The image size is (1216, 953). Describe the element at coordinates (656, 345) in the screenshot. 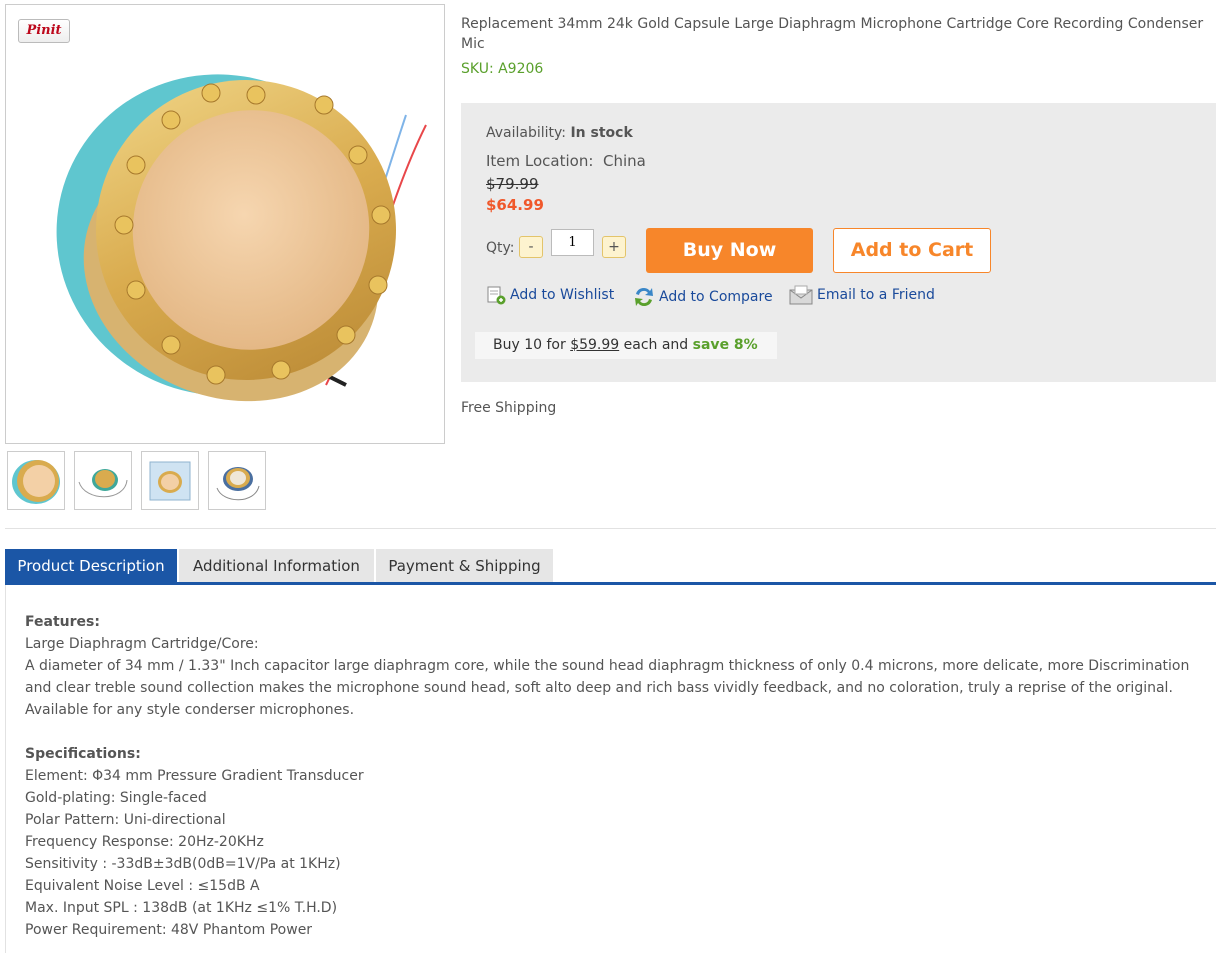

I see `tier-middle: each and` at that location.